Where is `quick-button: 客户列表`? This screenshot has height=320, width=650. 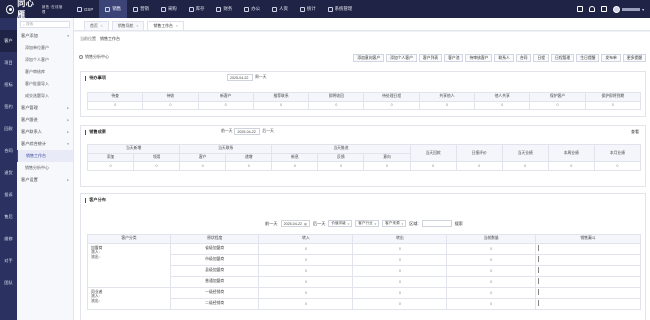
quick-button: 客户列表 is located at coordinates (430, 58).